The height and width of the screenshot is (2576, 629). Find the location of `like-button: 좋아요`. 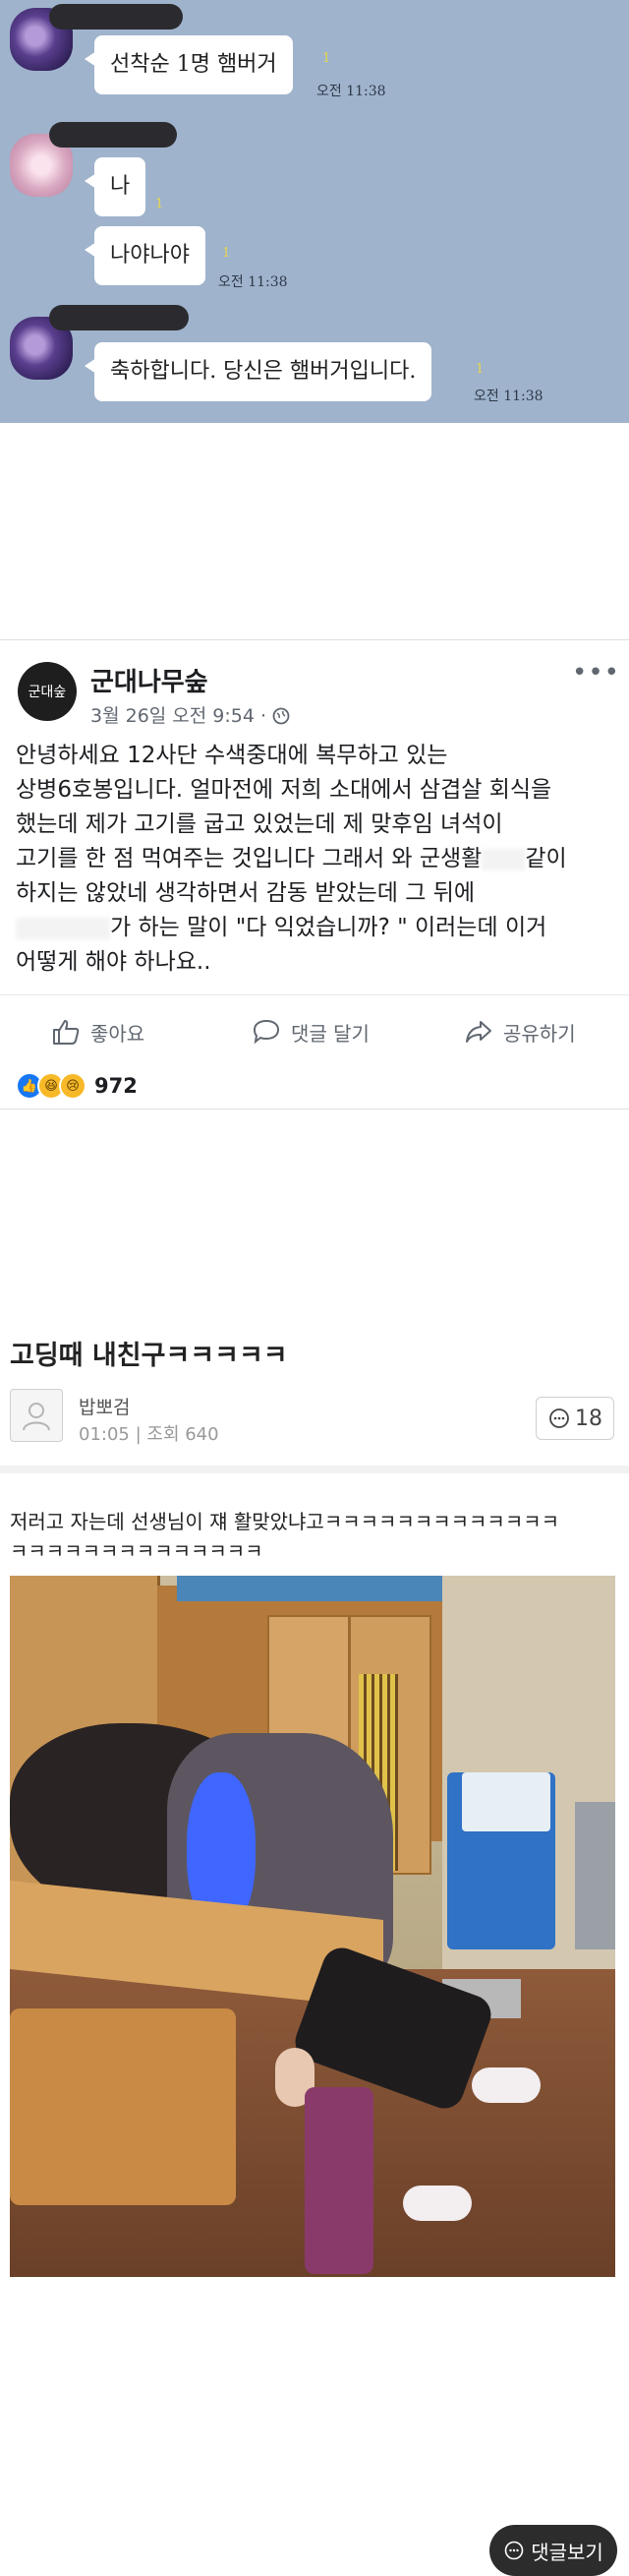

like-button: 좋아요 is located at coordinates (97, 1031).